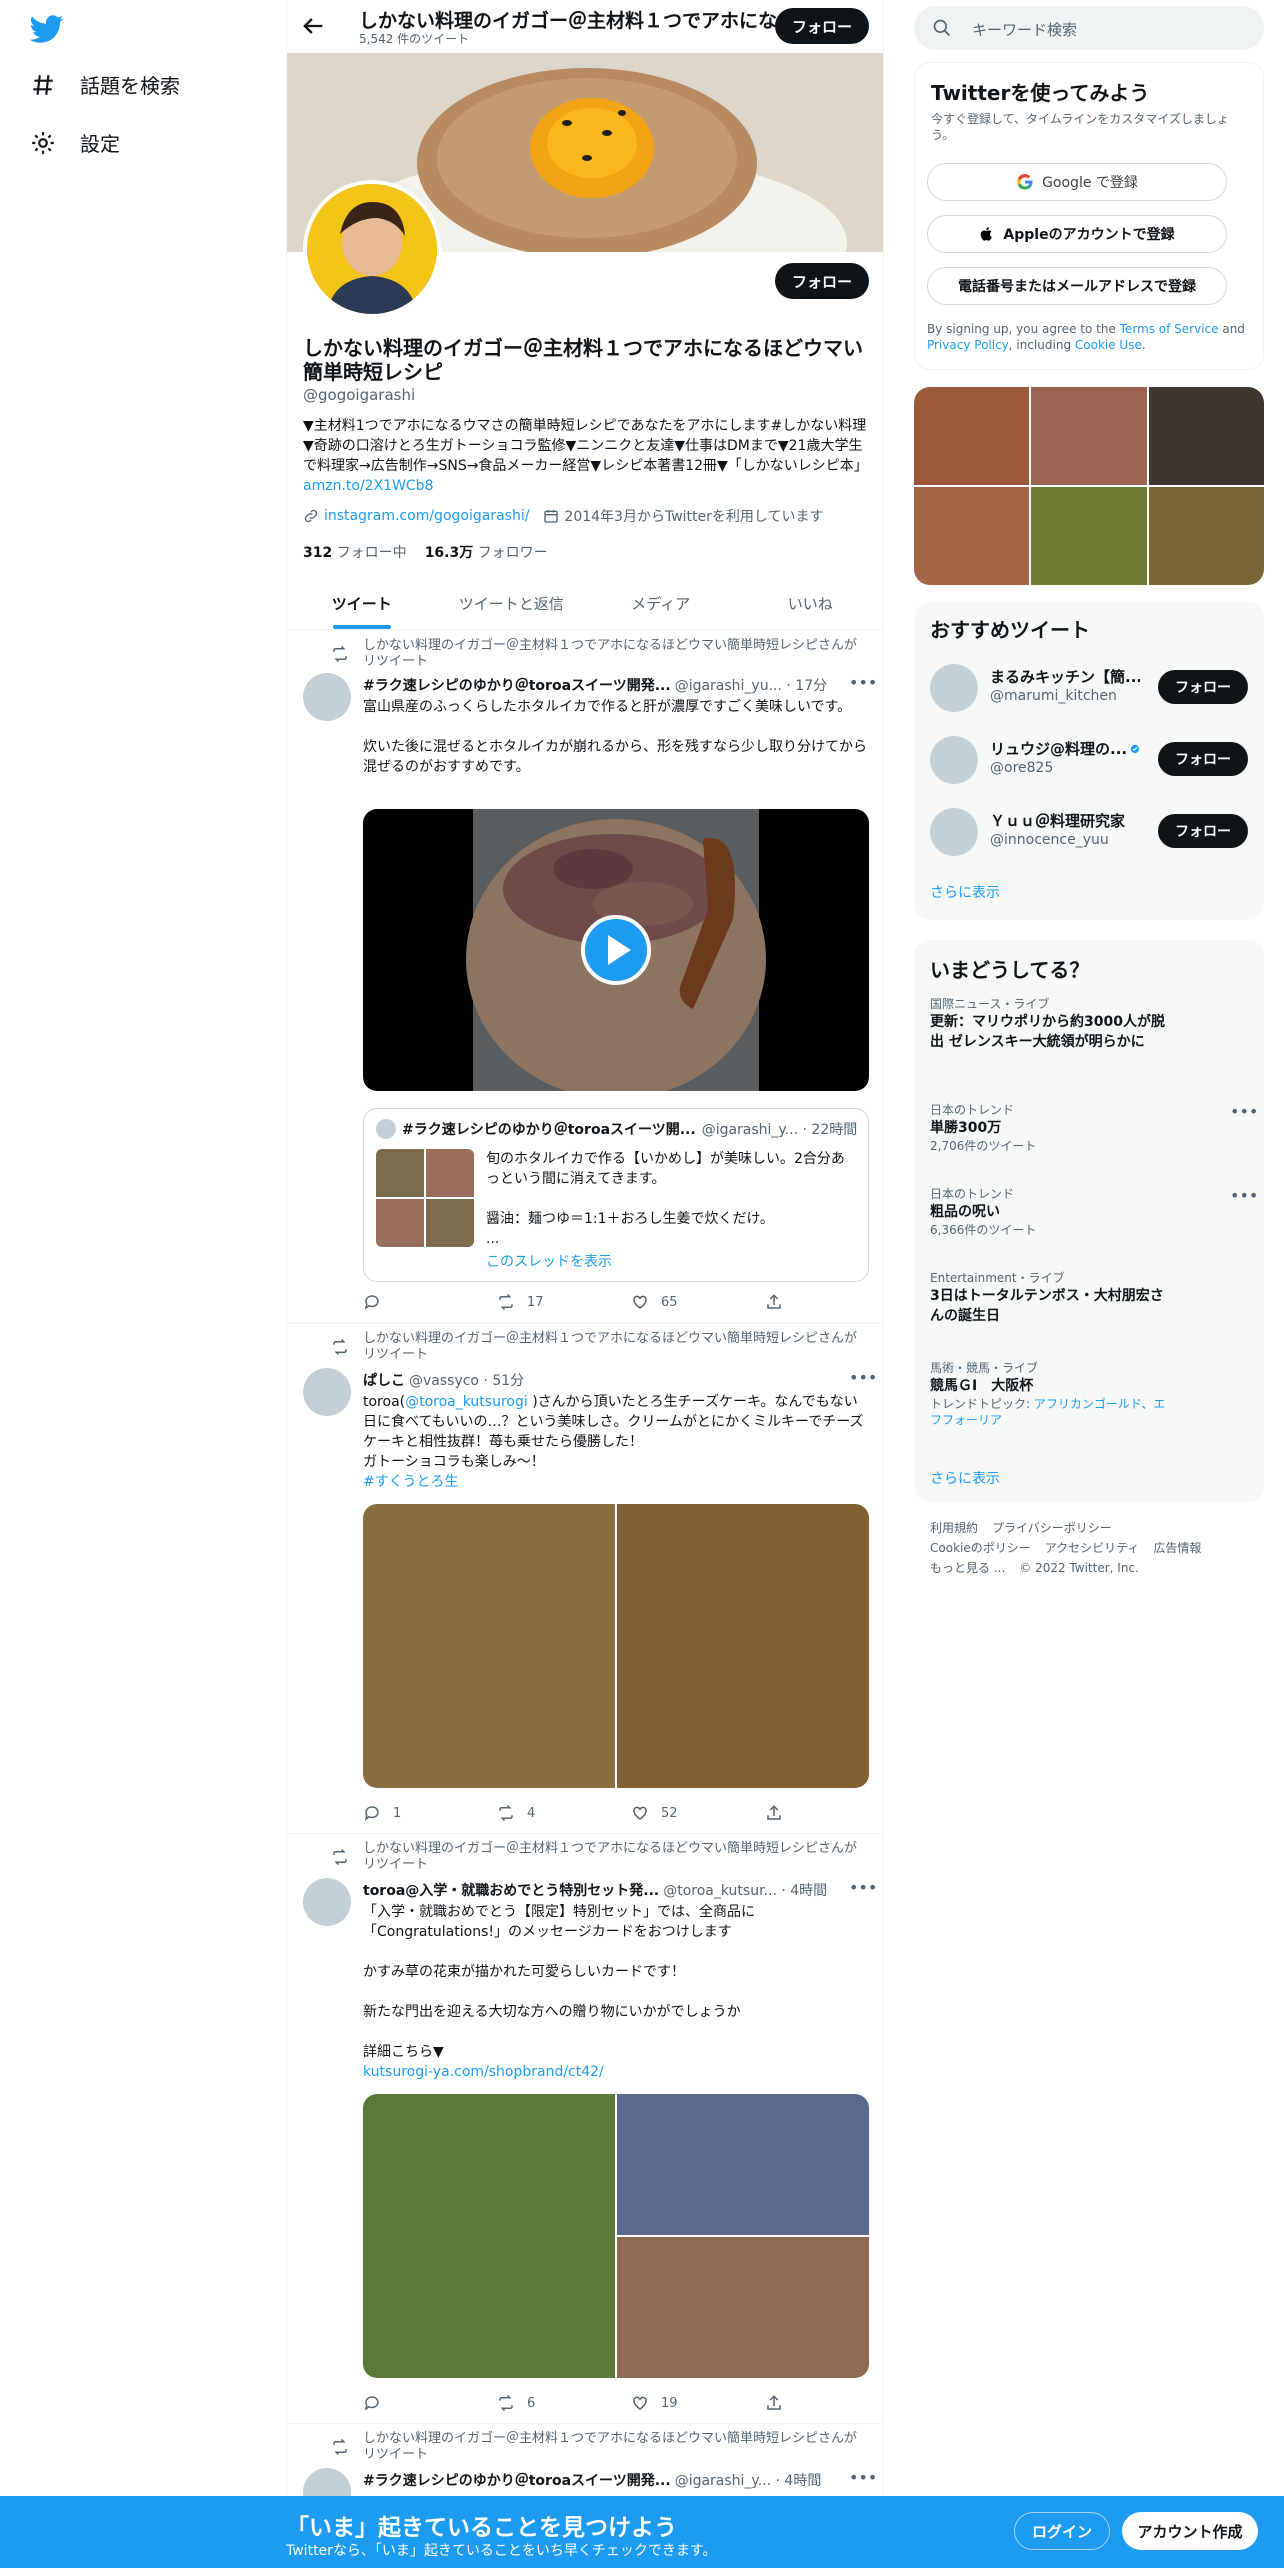  I want to click on google-signup-button: Google で登録, so click(1077, 182).